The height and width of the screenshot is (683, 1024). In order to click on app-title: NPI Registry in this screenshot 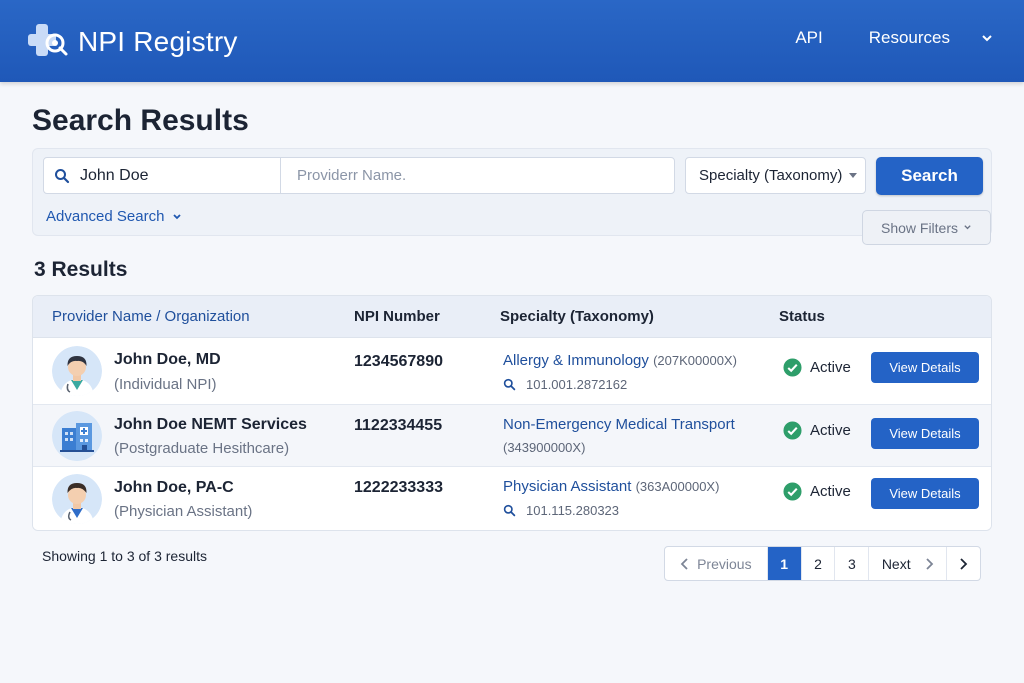, I will do `click(158, 41)`.